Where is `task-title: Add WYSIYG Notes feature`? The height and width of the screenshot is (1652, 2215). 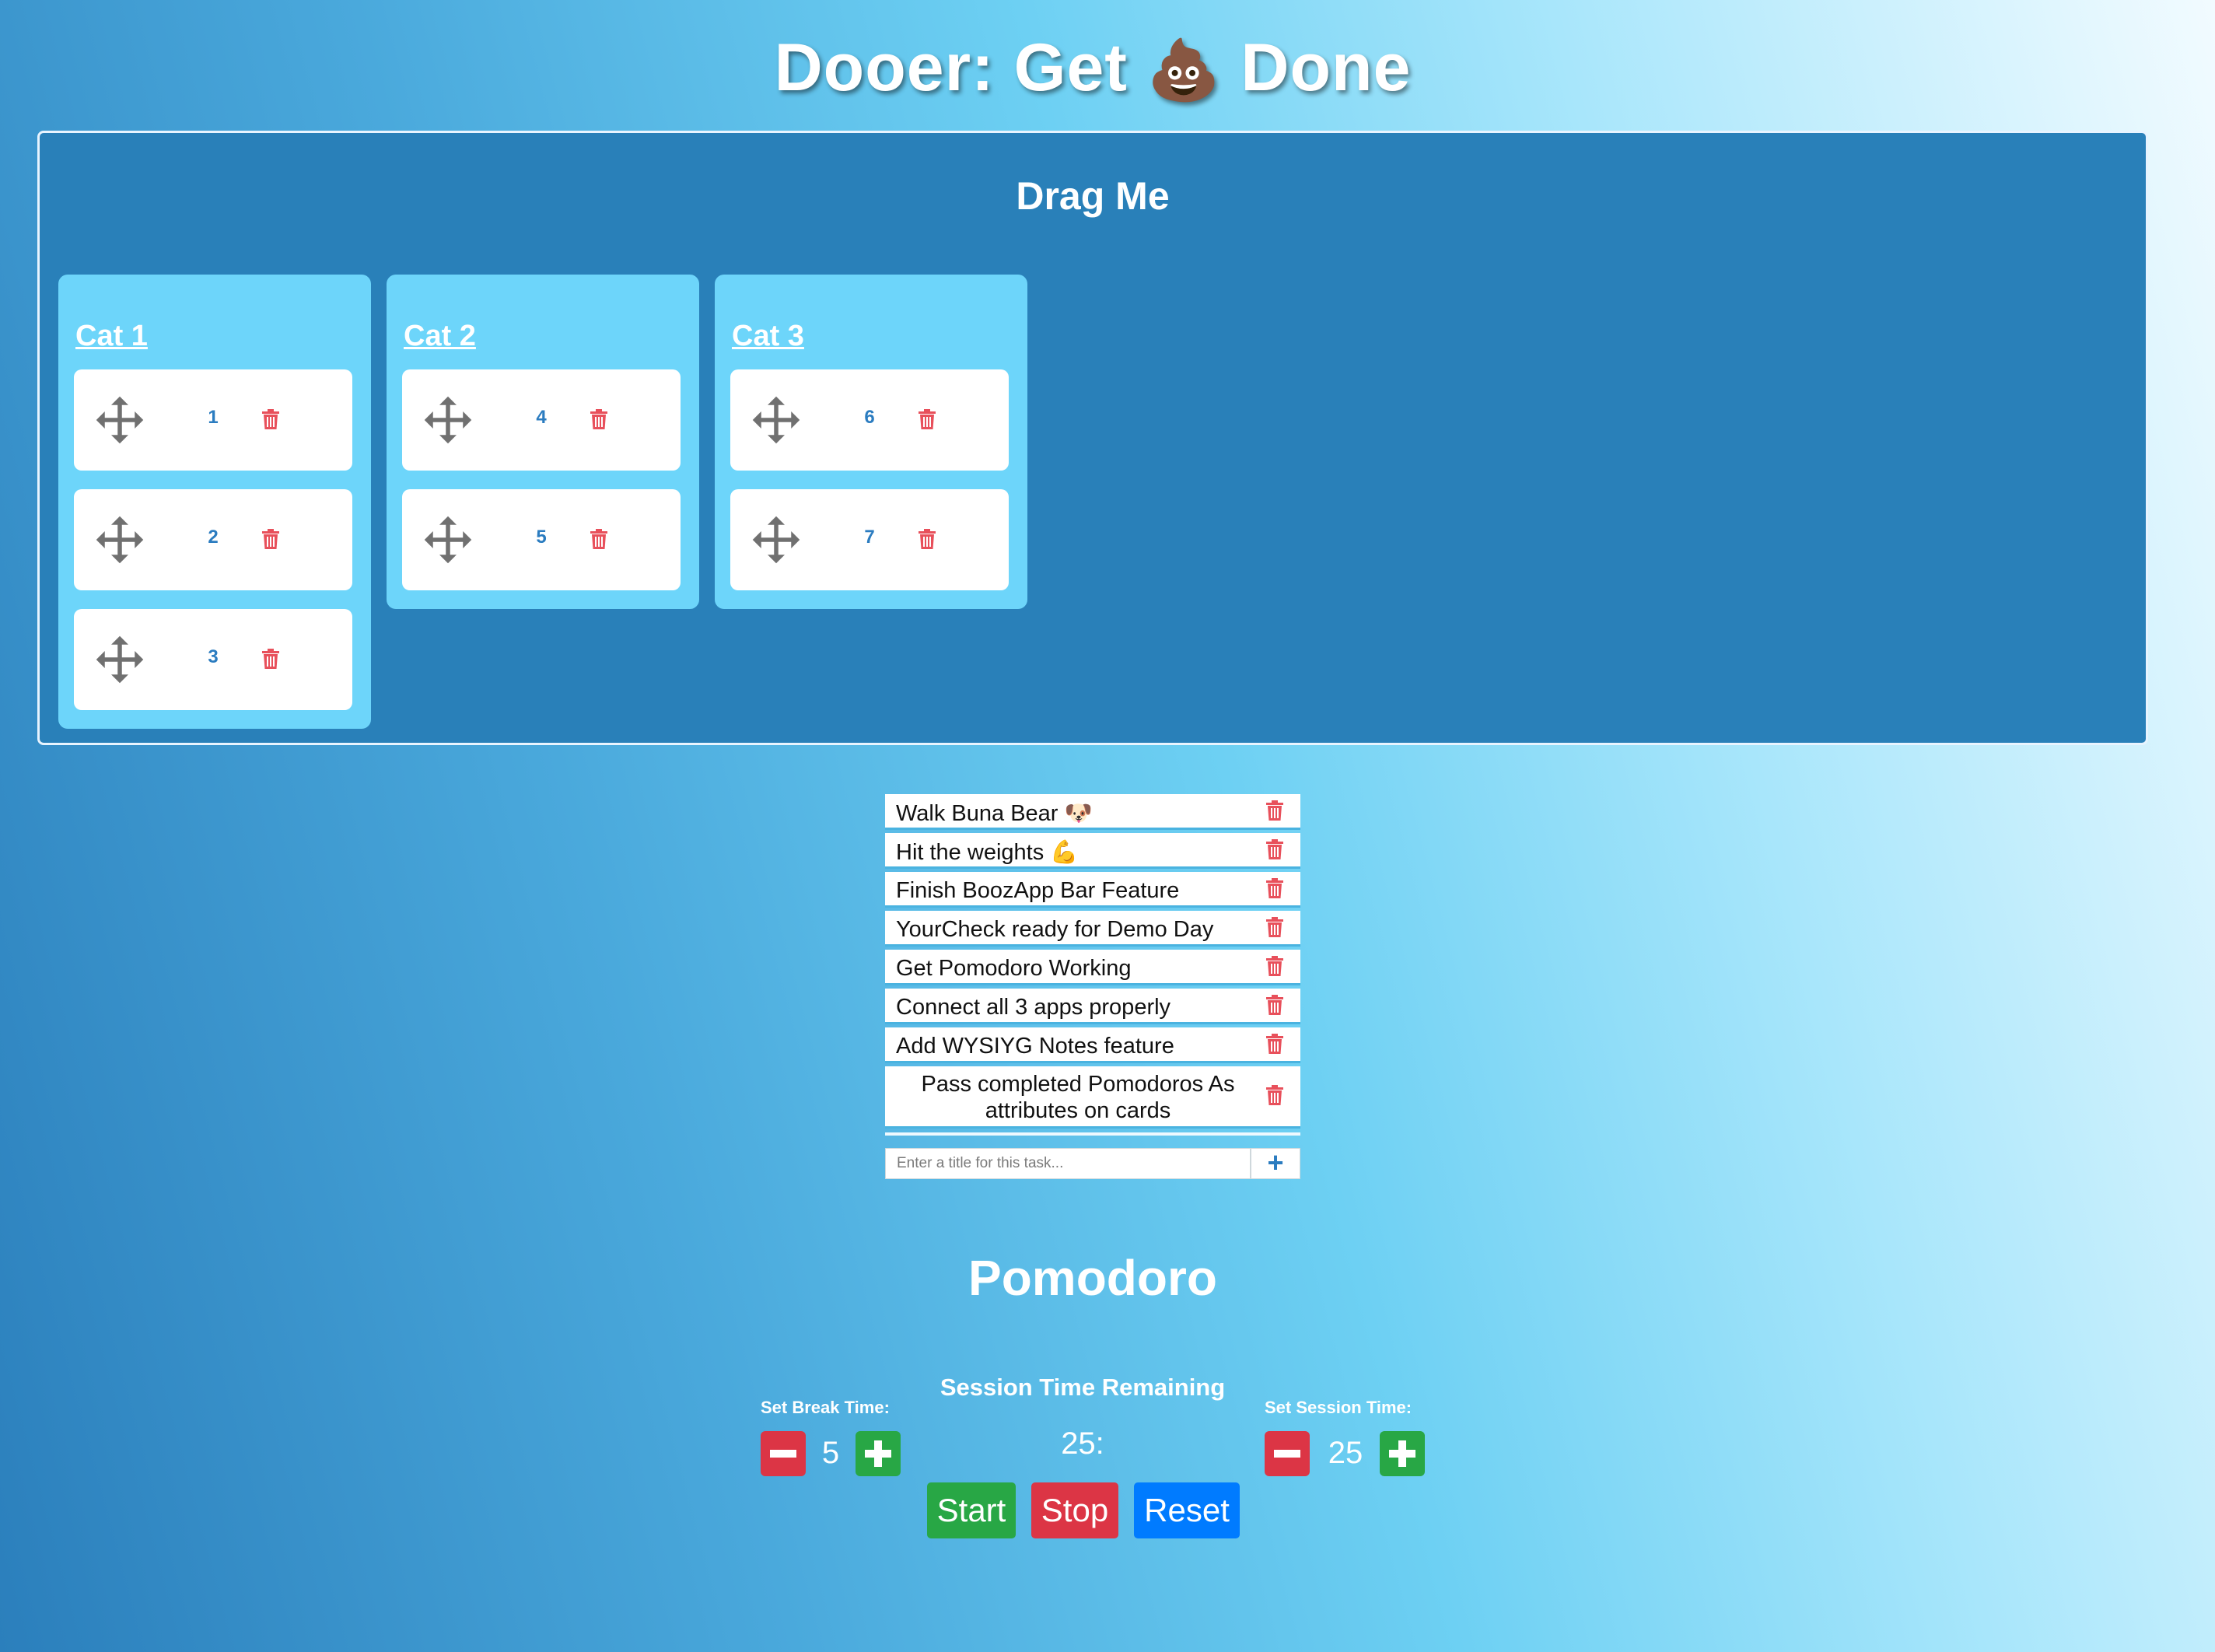 task-title: Add WYSIYG Notes feature is located at coordinates (1035, 1046).